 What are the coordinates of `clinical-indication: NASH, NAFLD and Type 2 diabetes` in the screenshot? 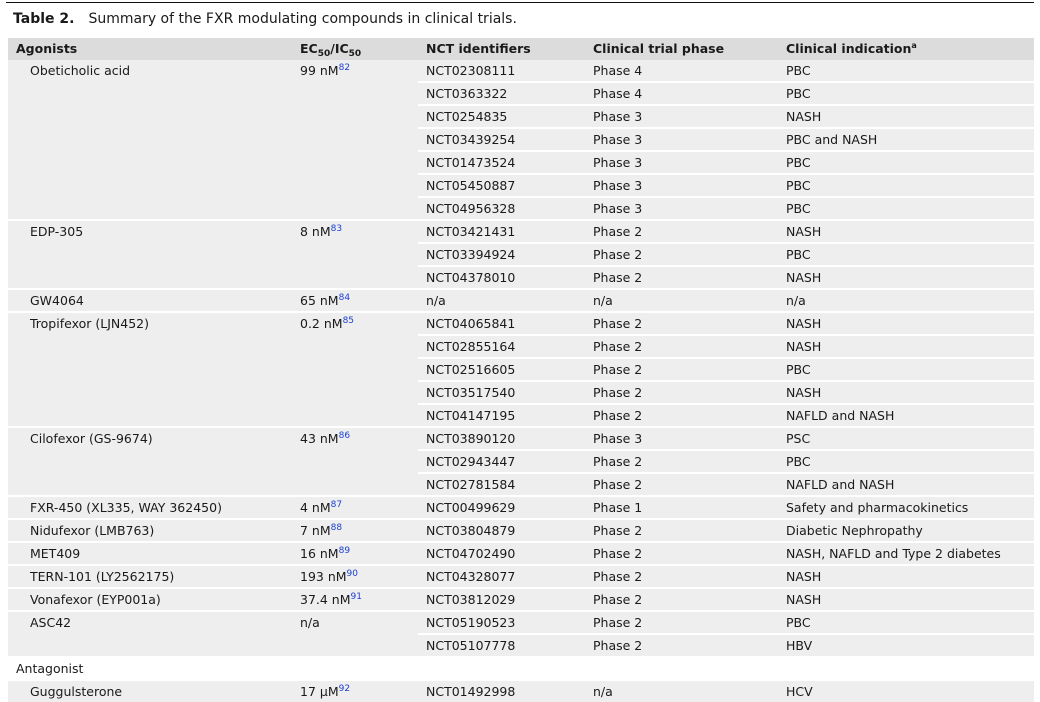 It's located at (906, 553).